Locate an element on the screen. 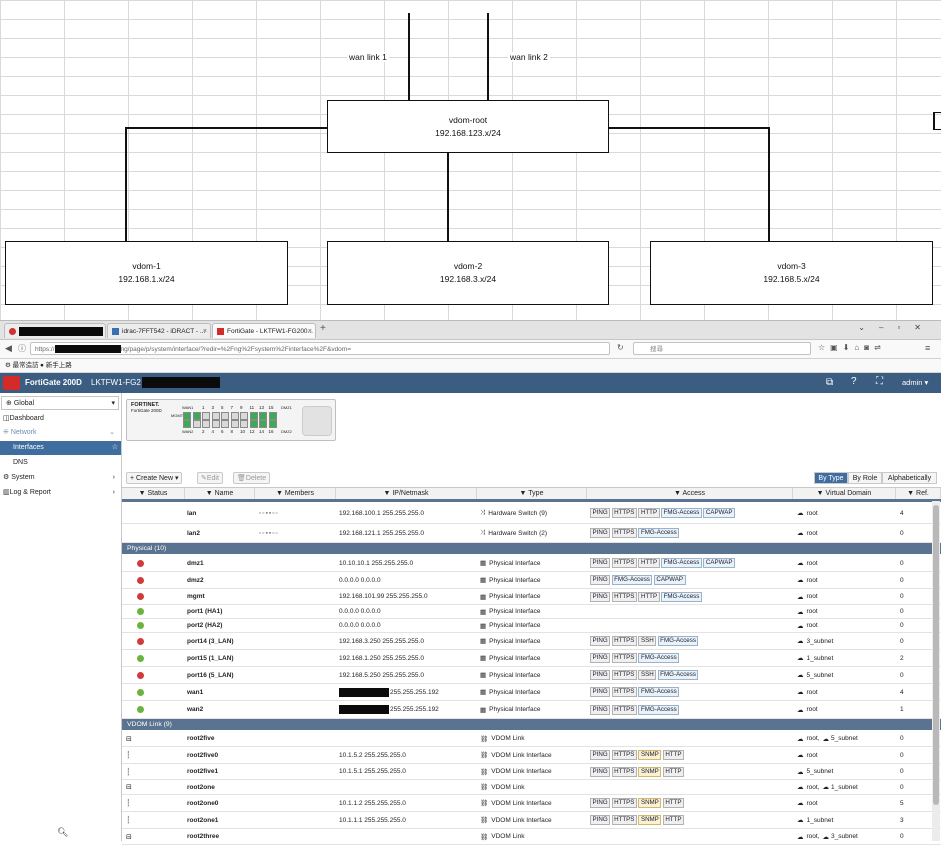 The width and height of the screenshot is (941, 845). edit-button: ✎Edit is located at coordinates (210, 478).